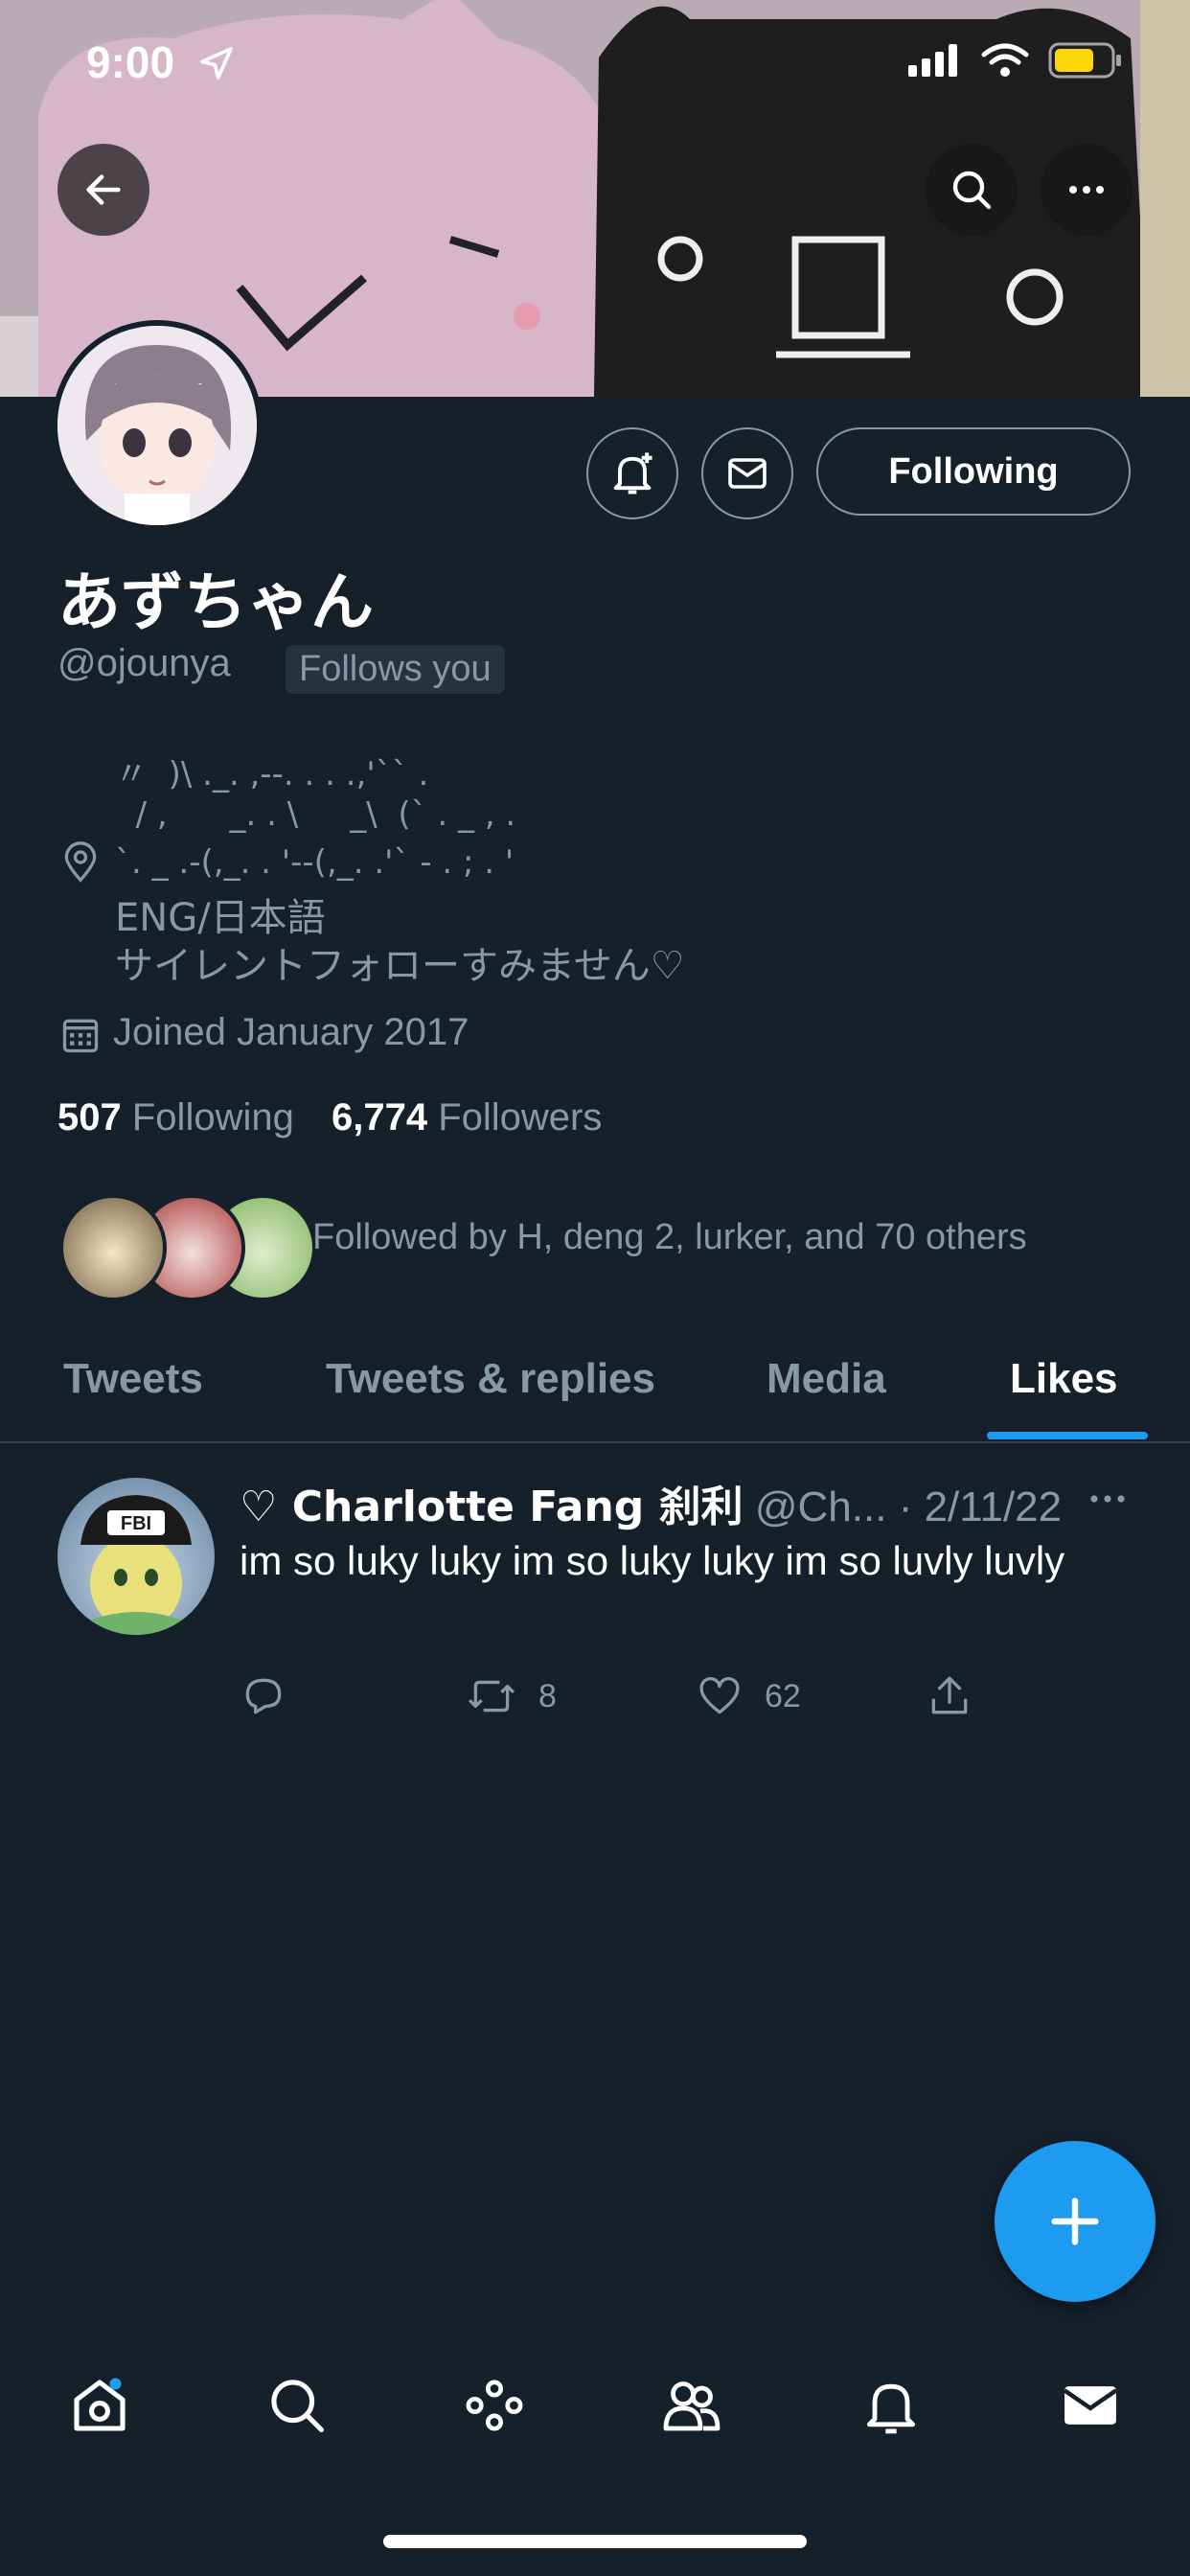 Image resolution: width=1190 pixels, height=2576 pixels. Describe the element at coordinates (491, 1379) in the screenshot. I see `tab-tweets-replies: Tweets & replies` at that location.